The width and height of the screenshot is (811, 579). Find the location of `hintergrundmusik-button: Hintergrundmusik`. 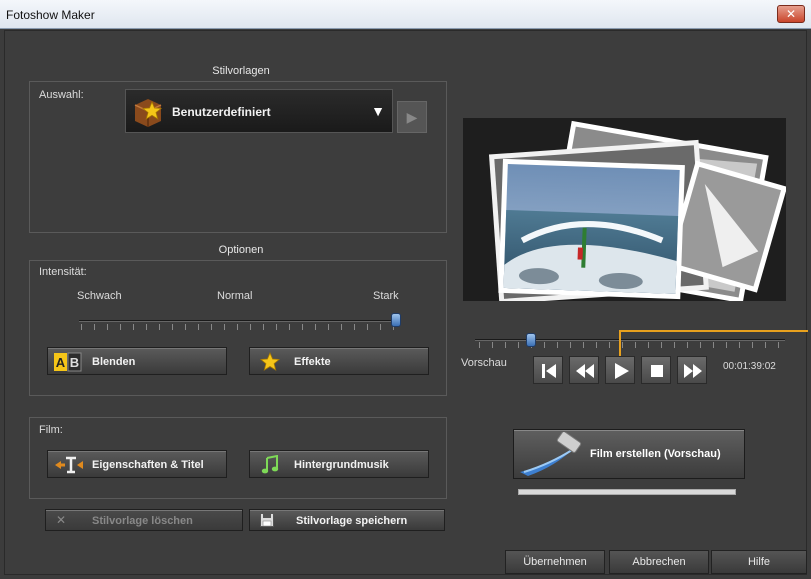

hintergrundmusik-button: Hintergrundmusik is located at coordinates (339, 464).